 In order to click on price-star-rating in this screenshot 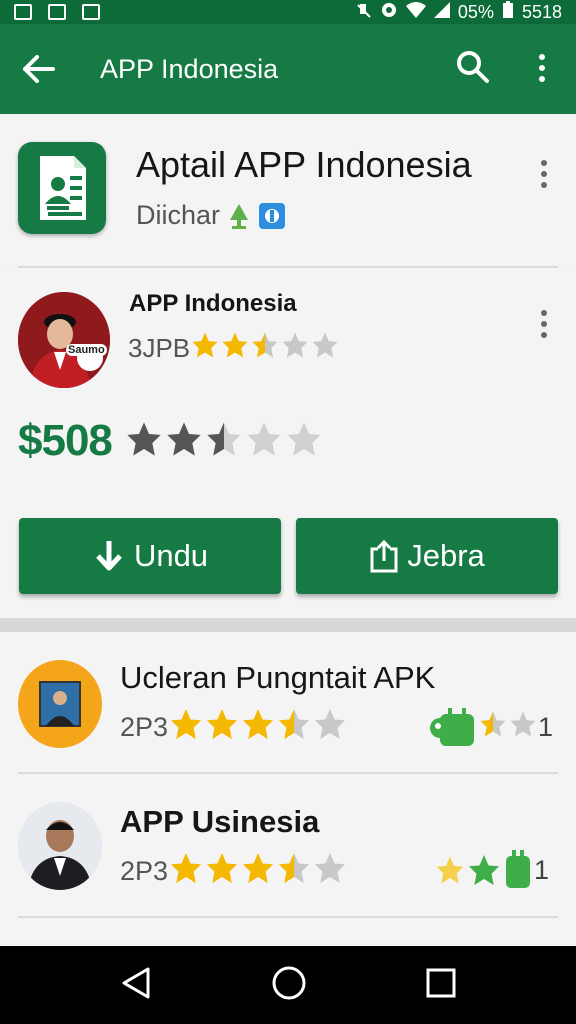, I will do `click(224, 441)`.